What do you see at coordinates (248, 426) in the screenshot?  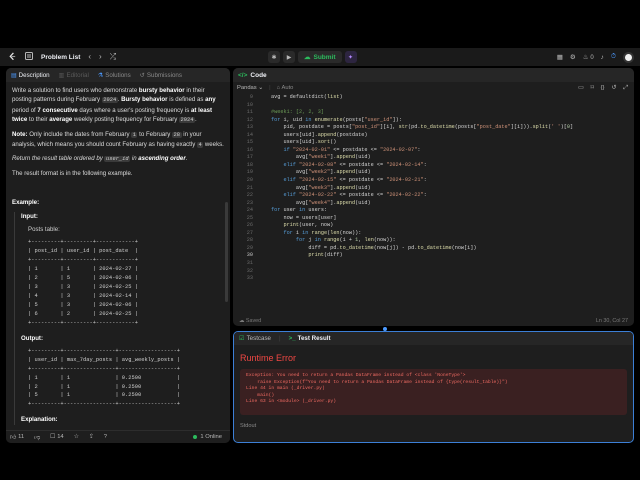 I see `stdout-label: Stdout` at bounding box center [248, 426].